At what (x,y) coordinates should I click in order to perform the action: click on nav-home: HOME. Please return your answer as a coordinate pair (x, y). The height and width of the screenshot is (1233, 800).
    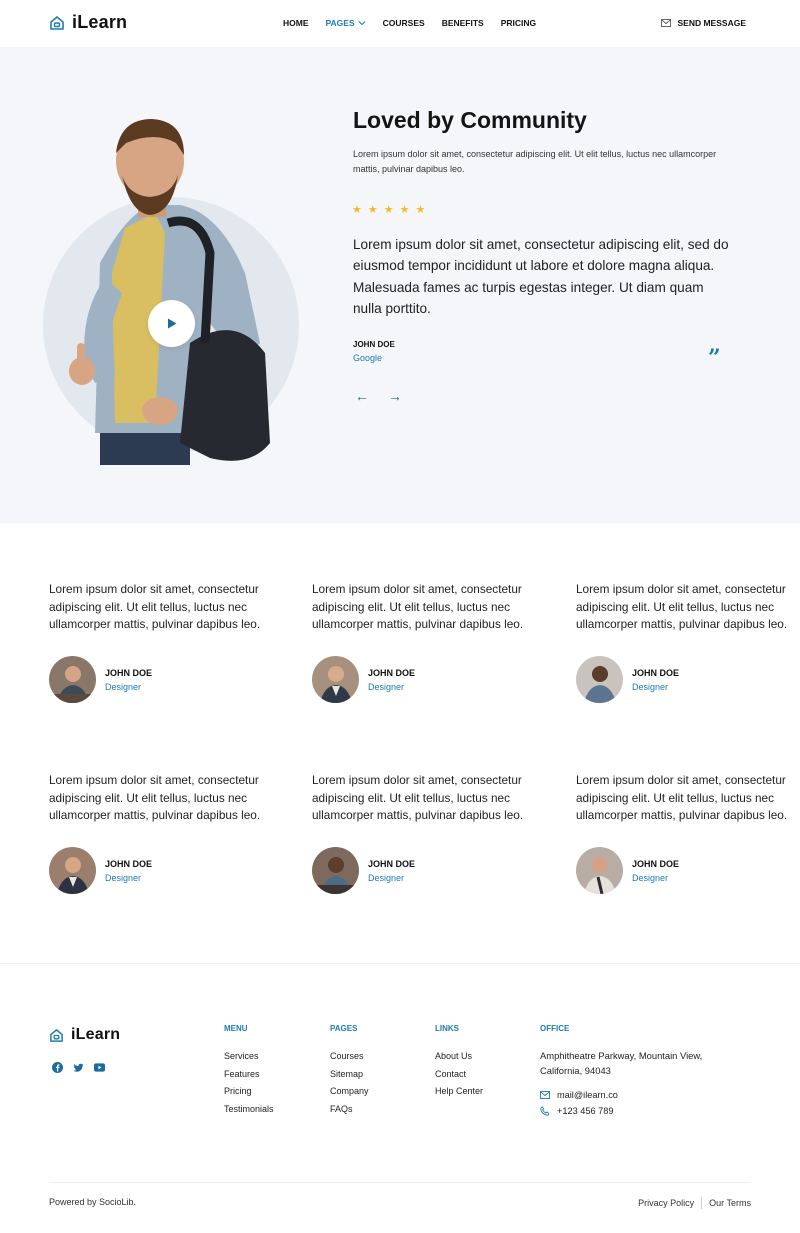
    Looking at the image, I should click on (296, 23).